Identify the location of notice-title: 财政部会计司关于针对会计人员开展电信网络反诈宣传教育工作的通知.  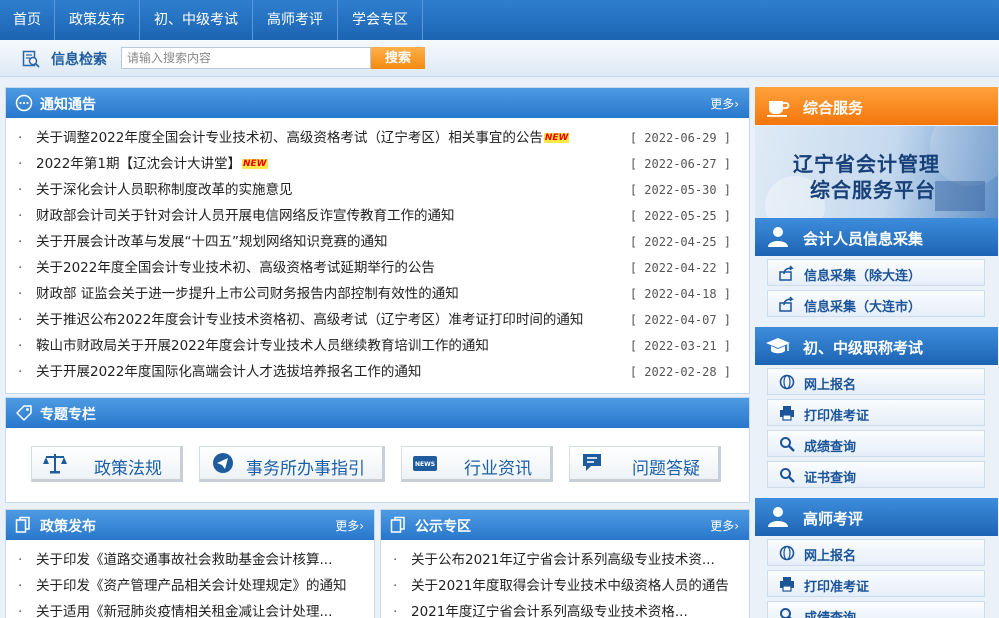
(245, 216).